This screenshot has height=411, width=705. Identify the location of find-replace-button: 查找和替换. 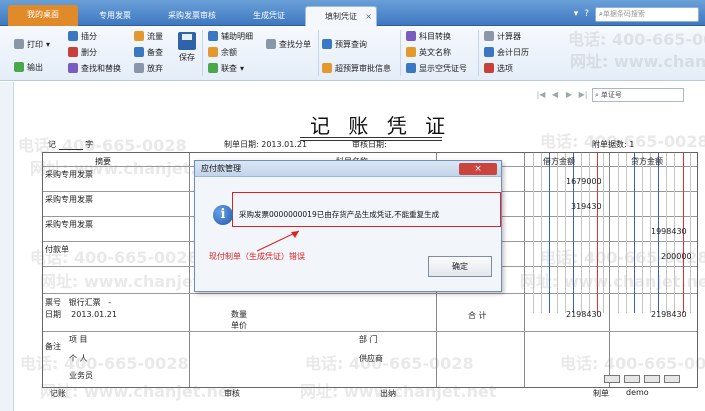
(94, 68).